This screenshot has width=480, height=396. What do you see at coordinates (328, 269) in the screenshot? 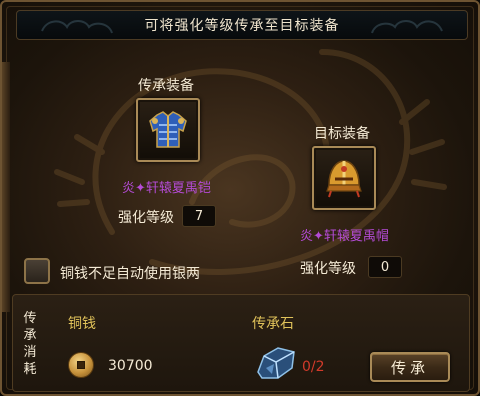
I see `target-level-label: 强化等级` at bounding box center [328, 269].